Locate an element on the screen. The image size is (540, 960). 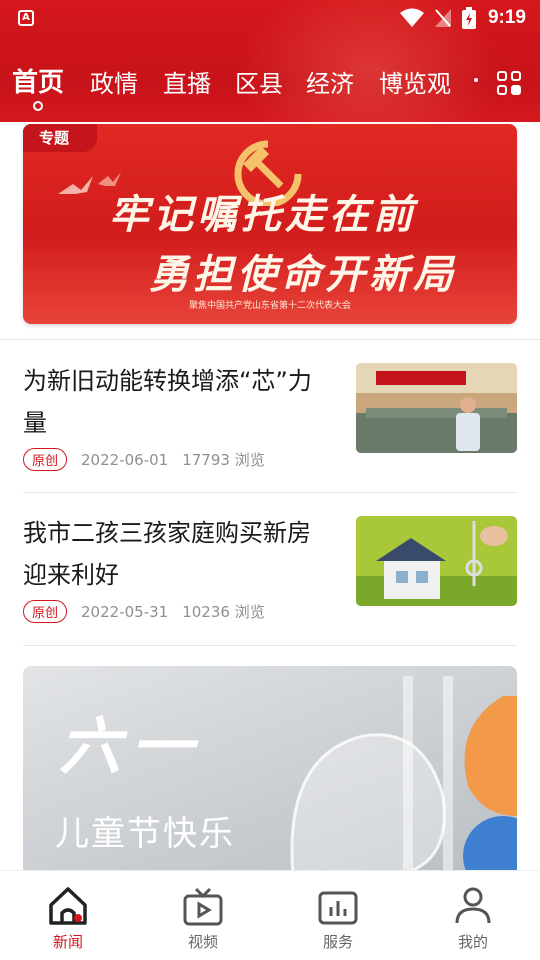
tab-districts: 区县 is located at coordinates (259, 81).